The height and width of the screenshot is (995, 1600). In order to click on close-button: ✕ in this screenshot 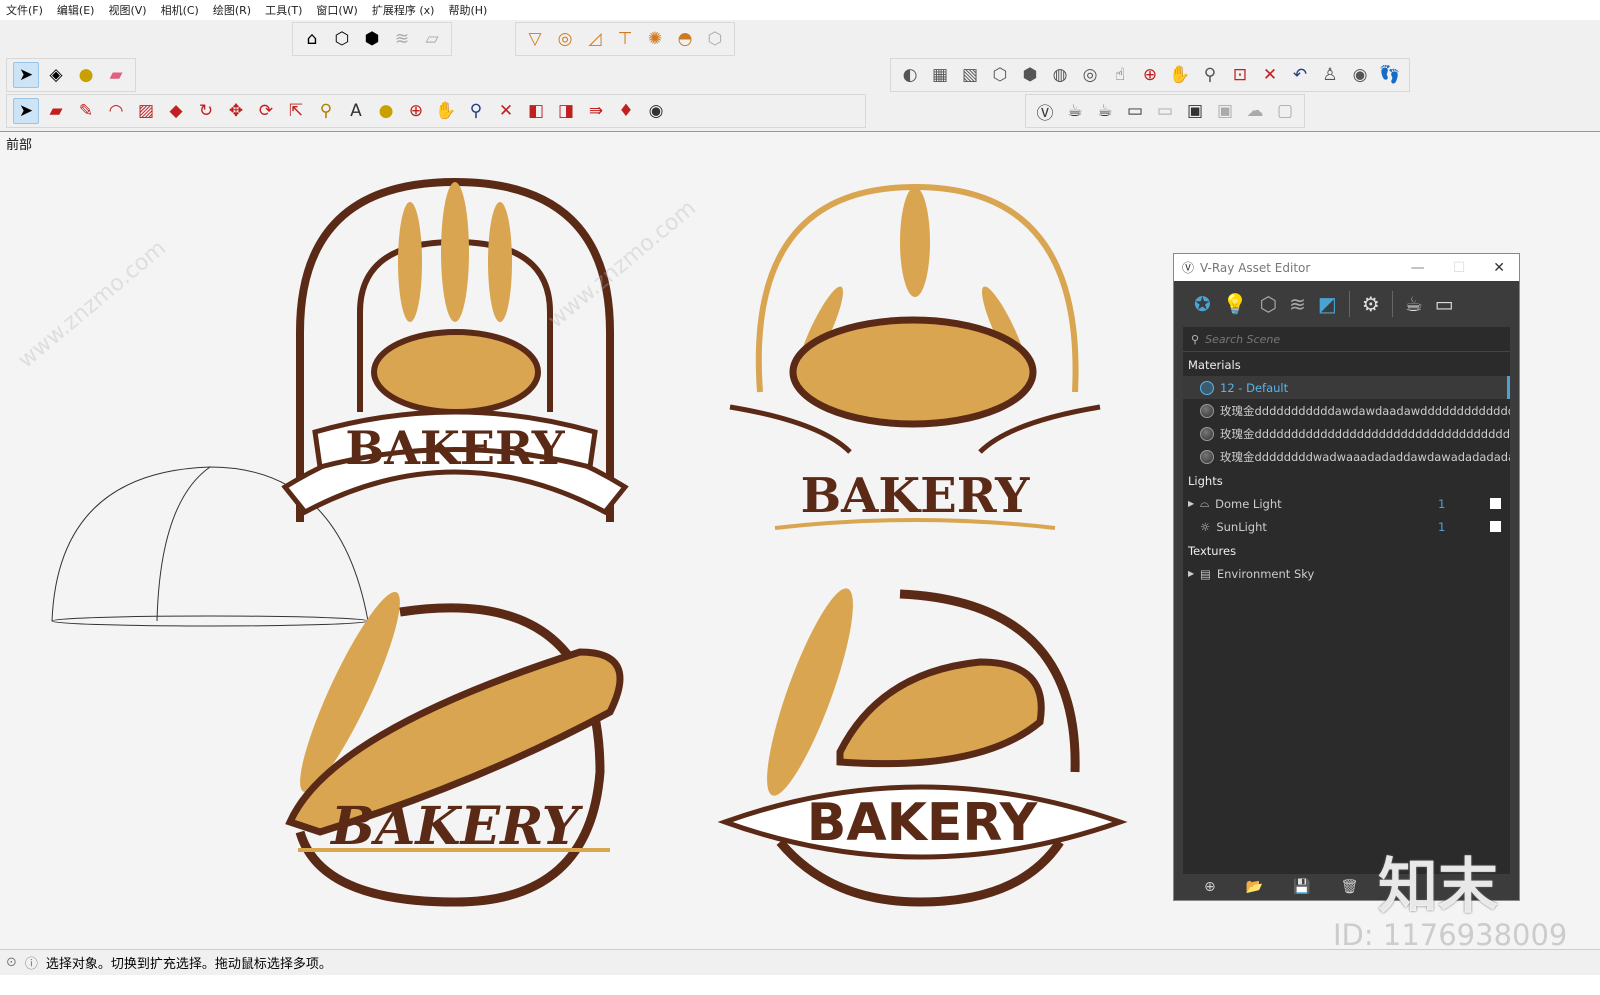, I will do `click(1499, 268)`.